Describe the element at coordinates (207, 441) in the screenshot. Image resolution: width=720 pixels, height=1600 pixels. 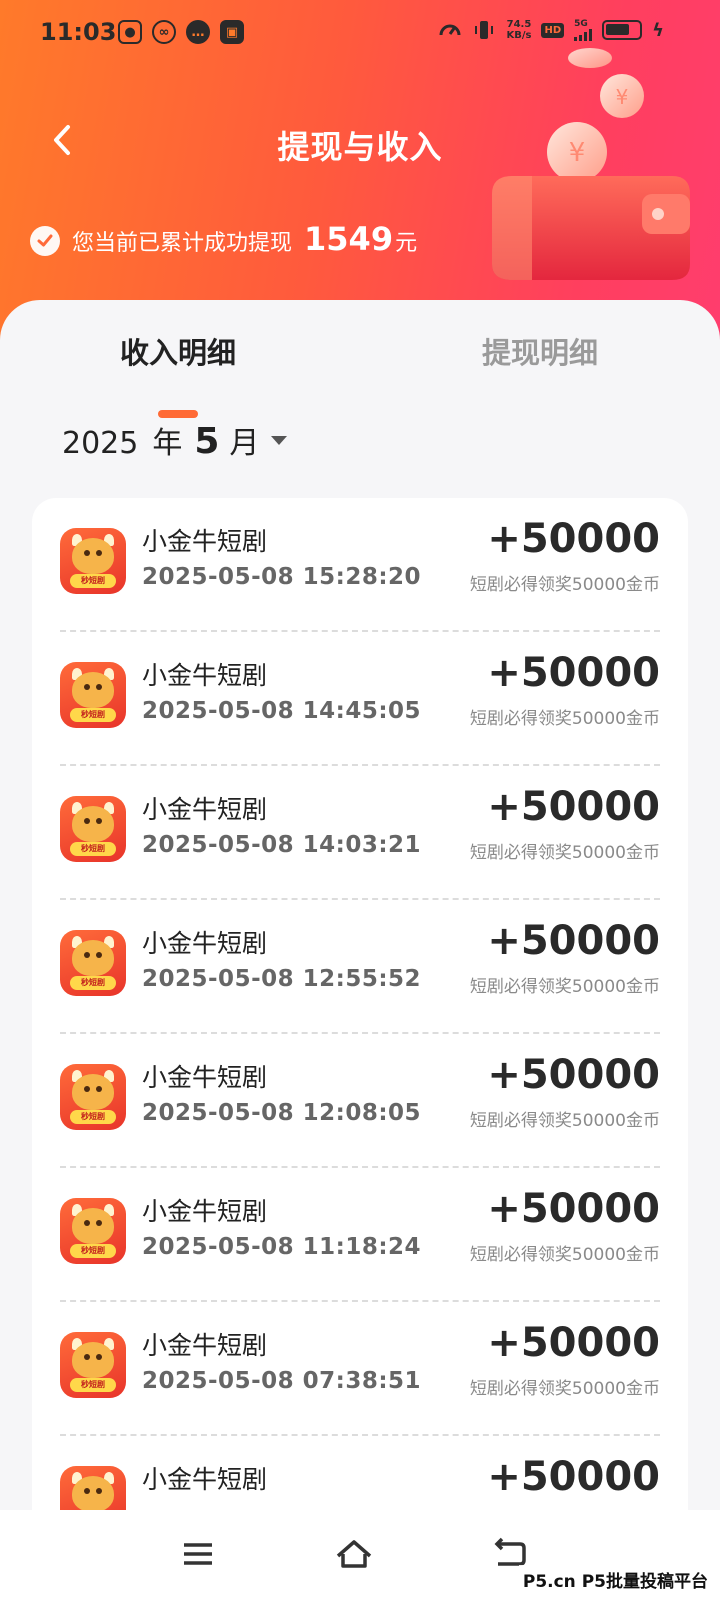
I see `date-month: 5` at that location.